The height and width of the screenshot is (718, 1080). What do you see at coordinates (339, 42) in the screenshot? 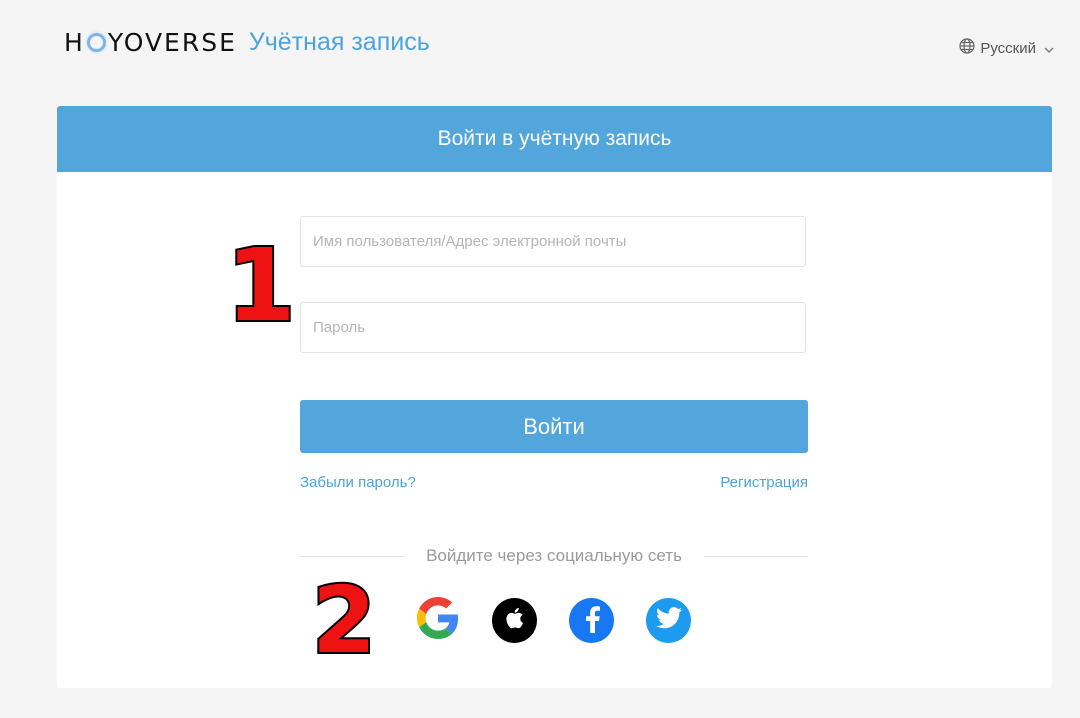
I see `logo-subtitle: Учётная запись` at bounding box center [339, 42].